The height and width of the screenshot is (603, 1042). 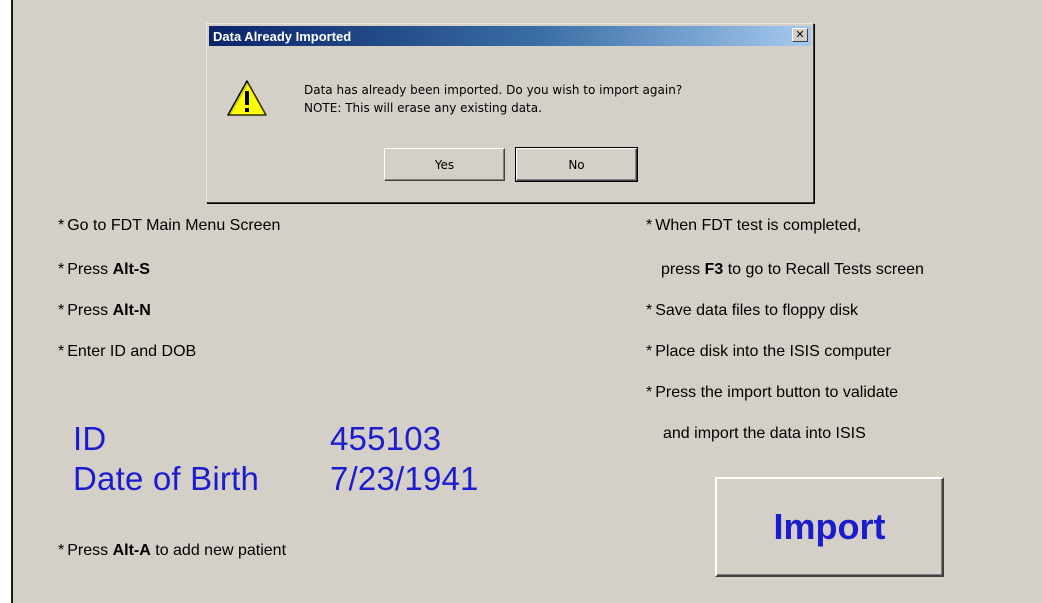 What do you see at coordinates (218, 550) in the screenshot?
I see `instruction-text: to add new patient` at bounding box center [218, 550].